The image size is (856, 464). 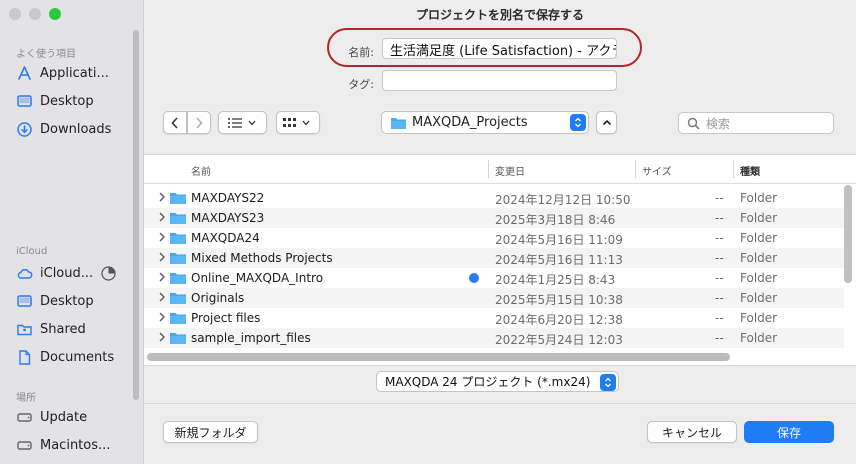 I want to click on file-name-input: 生活満足度 (Life Satisfaction) - アクラ, so click(x=499, y=48).